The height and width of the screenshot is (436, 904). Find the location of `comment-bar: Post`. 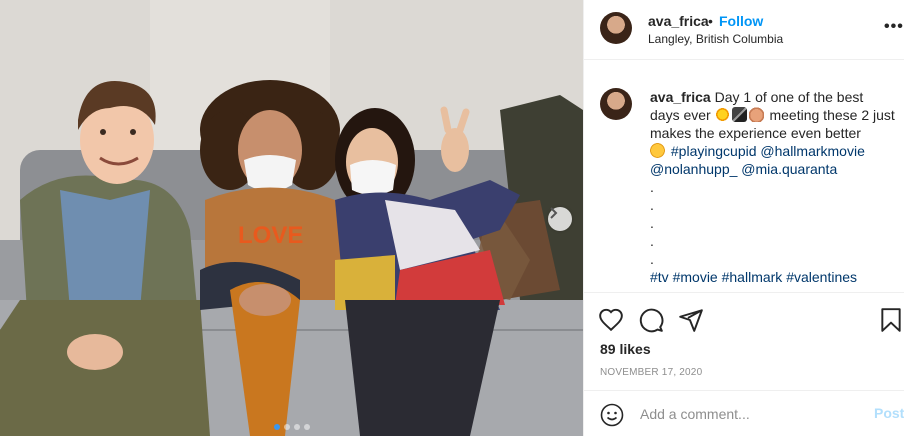

comment-bar: Post is located at coordinates (744, 413).